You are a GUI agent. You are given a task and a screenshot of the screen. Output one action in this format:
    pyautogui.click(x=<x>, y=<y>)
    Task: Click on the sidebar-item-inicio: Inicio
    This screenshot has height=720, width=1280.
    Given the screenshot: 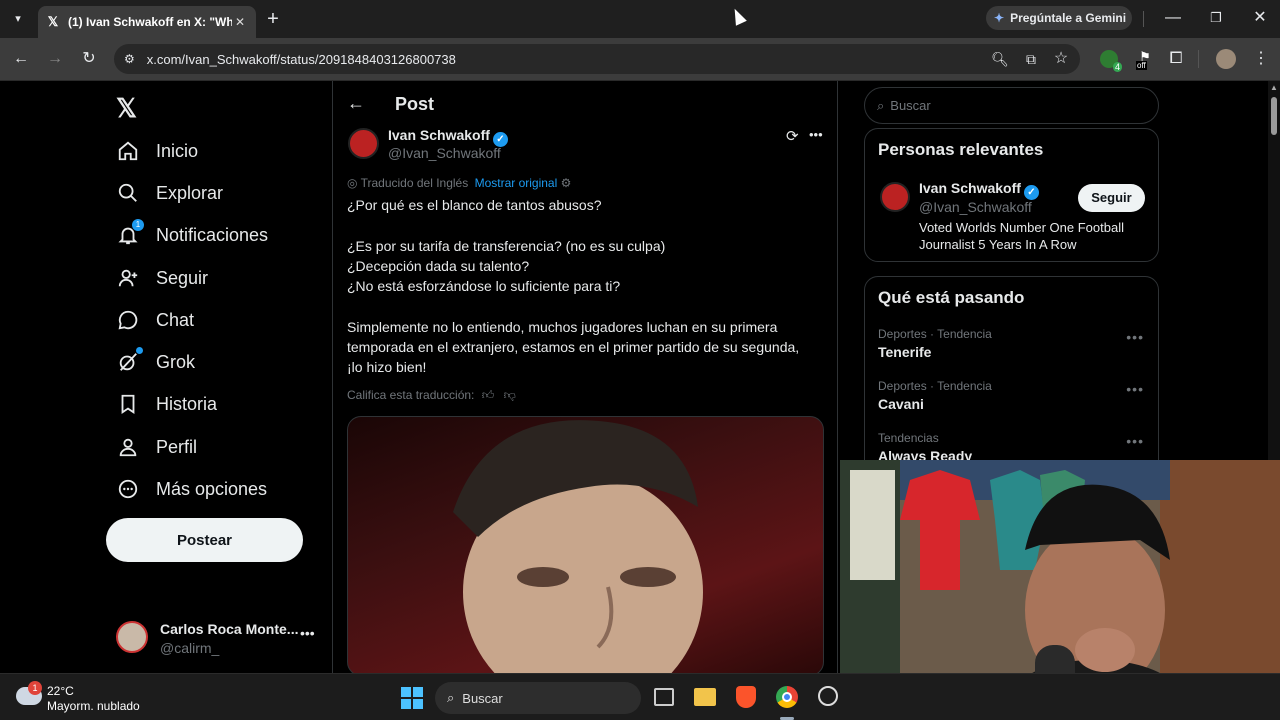 What is the action you would take?
    pyautogui.click(x=157, y=151)
    